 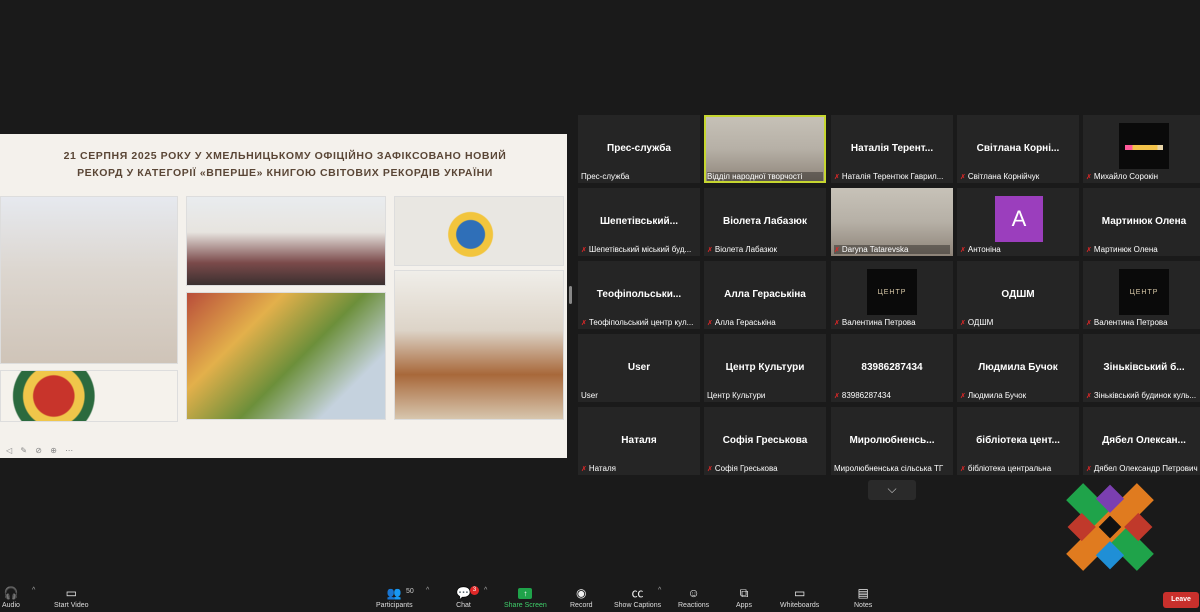 What do you see at coordinates (765, 368) in the screenshot?
I see `participant-tile: Центр Культури Центр Культури` at bounding box center [765, 368].